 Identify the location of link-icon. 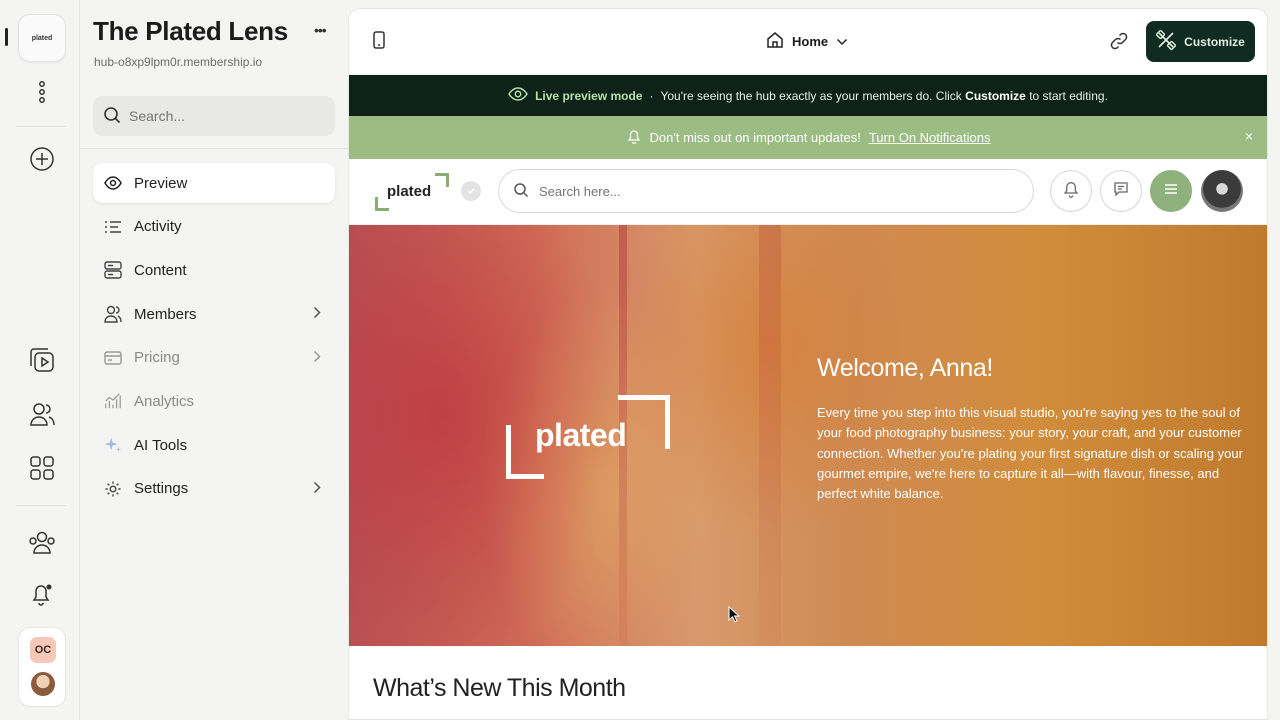
(1119, 43).